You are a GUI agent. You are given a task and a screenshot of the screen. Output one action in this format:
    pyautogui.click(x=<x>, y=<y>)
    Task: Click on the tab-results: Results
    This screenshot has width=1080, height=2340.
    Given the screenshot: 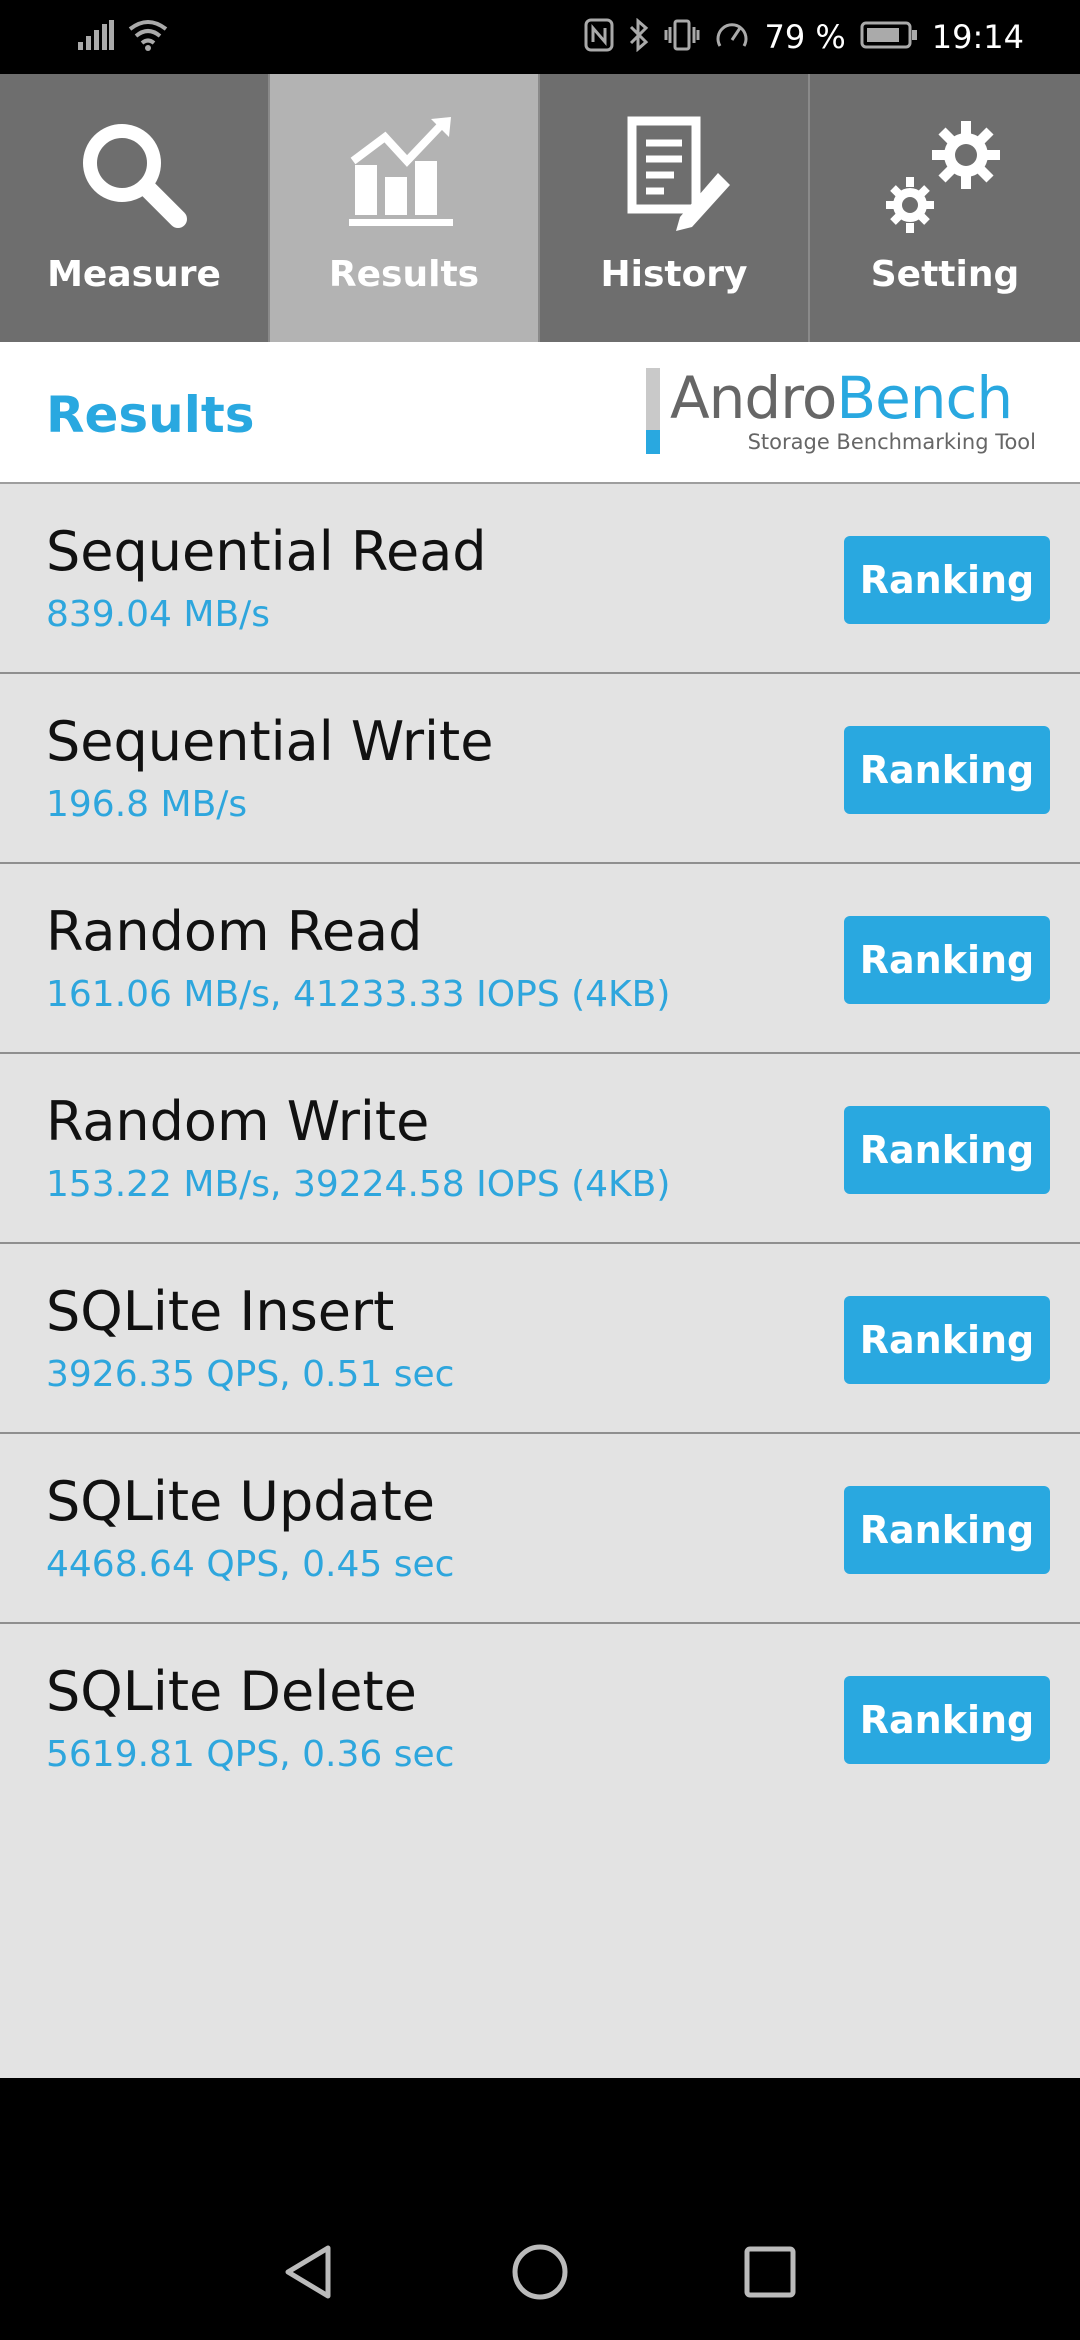 What is the action you would take?
    pyautogui.click(x=405, y=208)
    